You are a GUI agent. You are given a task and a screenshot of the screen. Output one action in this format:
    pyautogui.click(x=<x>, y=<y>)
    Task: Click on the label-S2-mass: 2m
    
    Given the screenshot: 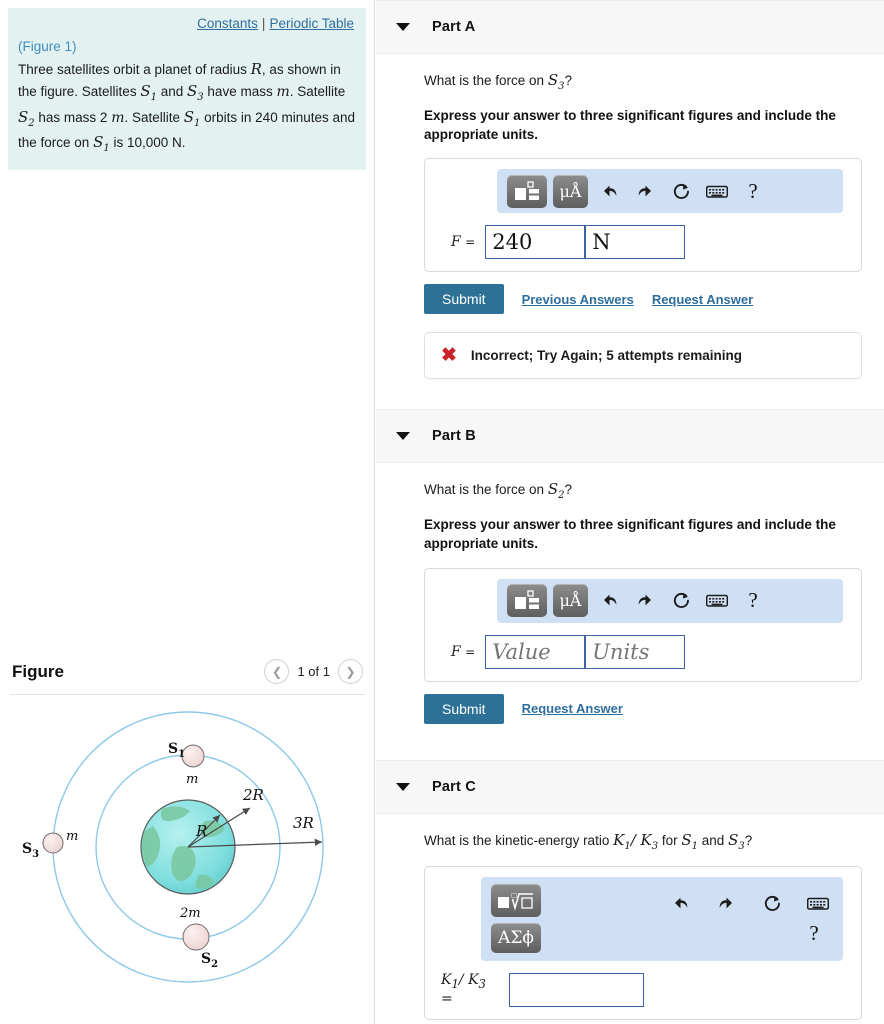 What is the action you would take?
    pyautogui.click(x=190, y=913)
    